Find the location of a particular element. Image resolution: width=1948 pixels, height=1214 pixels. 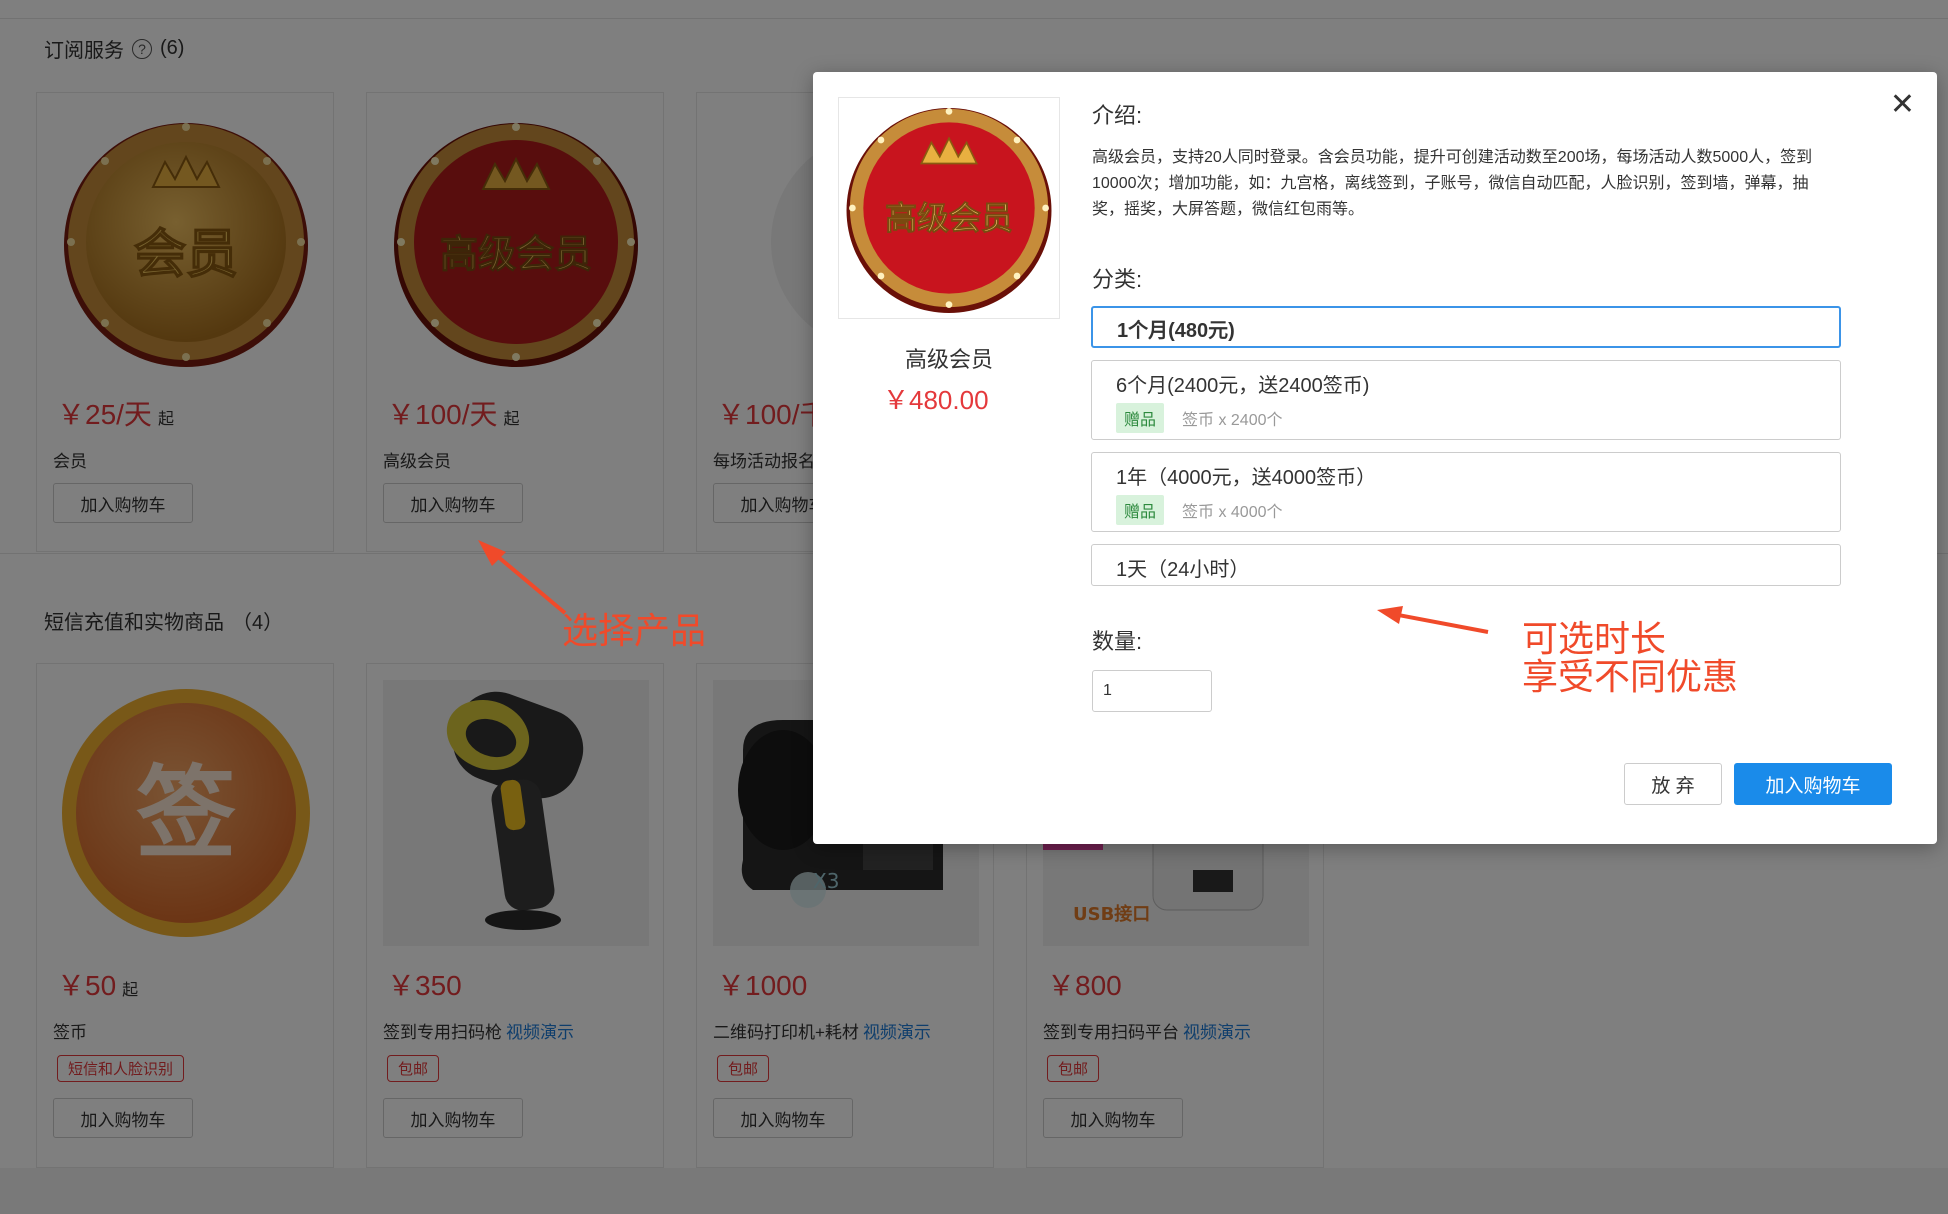

option-6-months: 6个月(2400元，送2400签币) 赠品 签币 x 2400个 is located at coordinates (1466, 400).